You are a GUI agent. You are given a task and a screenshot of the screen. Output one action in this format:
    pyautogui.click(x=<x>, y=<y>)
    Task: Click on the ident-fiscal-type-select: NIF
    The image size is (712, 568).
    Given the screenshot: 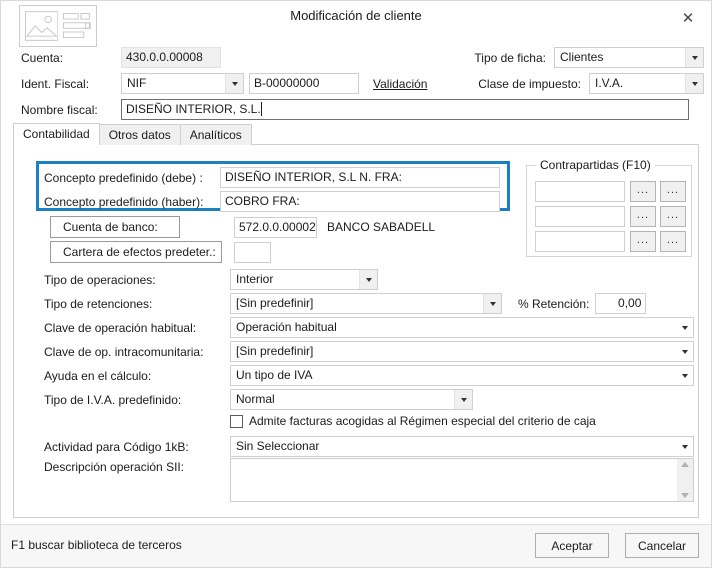 What is the action you would take?
    pyautogui.click(x=182, y=83)
    